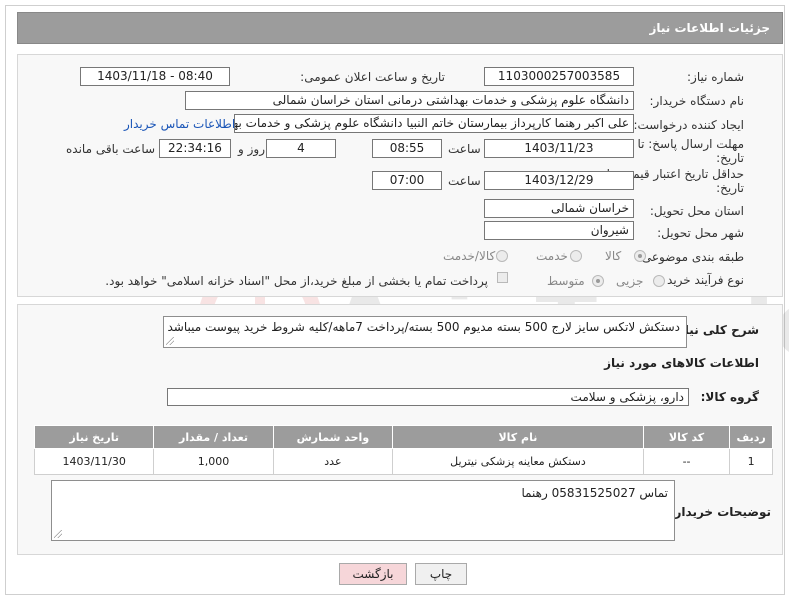  Describe the element at coordinates (701, 280) in the screenshot. I see `process-type-label: نوع فرآیند خرید :` at that location.